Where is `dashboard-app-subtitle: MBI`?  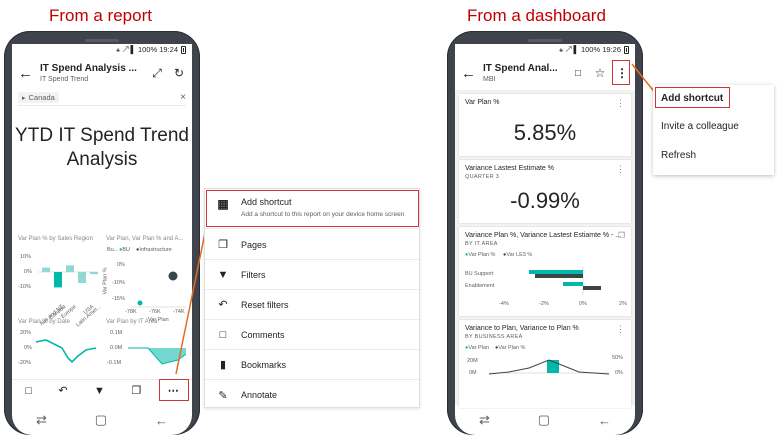
dashboard-app-subtitle: MBI is located at coordinates (489, 79).